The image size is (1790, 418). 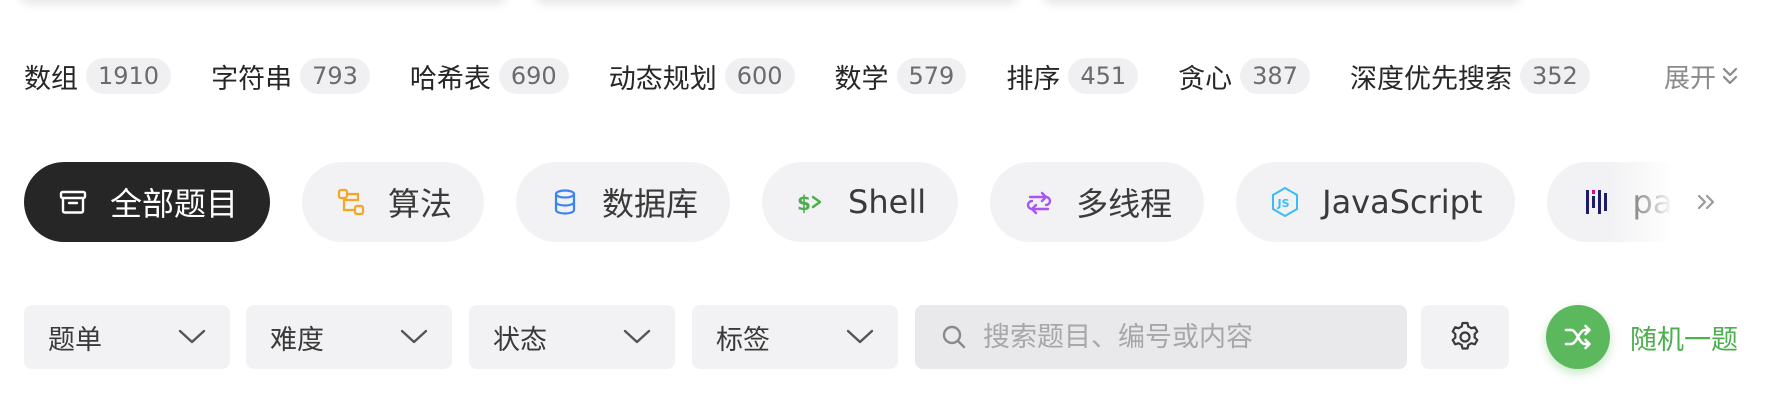 What do you see at coordinates (572, 337) in the screenshot?
I see `status-dropdown: 状态` at bounding box center [572, 337].